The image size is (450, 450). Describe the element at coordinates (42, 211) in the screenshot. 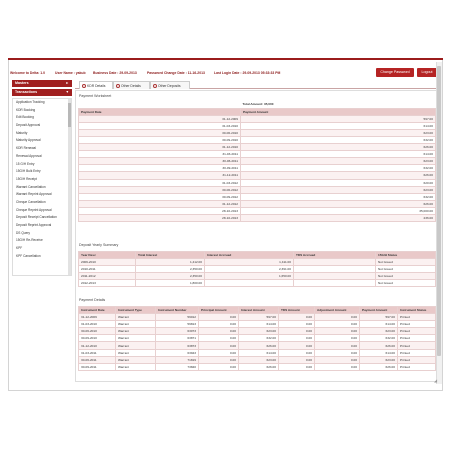

I see `menu-item: Cheque Reprint Approval` at that location.